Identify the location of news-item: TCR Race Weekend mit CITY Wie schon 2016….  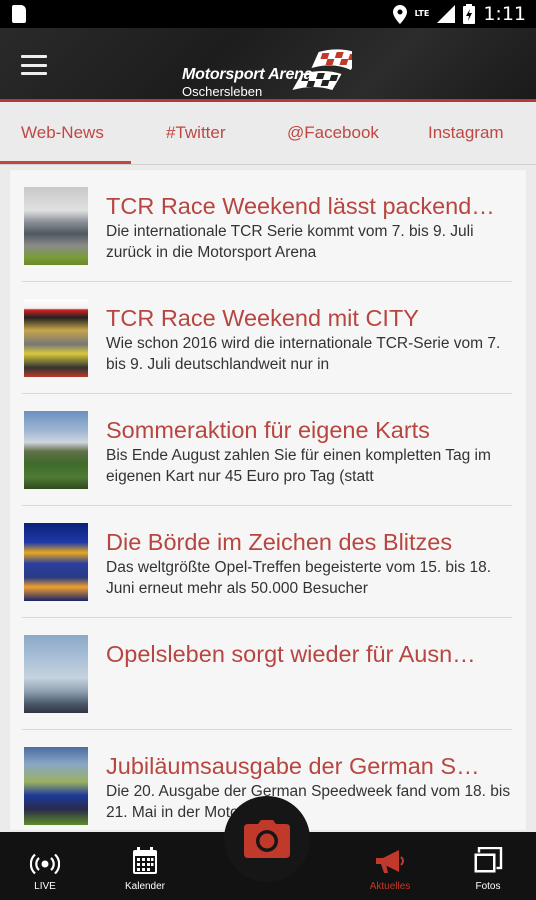
(267, 338).